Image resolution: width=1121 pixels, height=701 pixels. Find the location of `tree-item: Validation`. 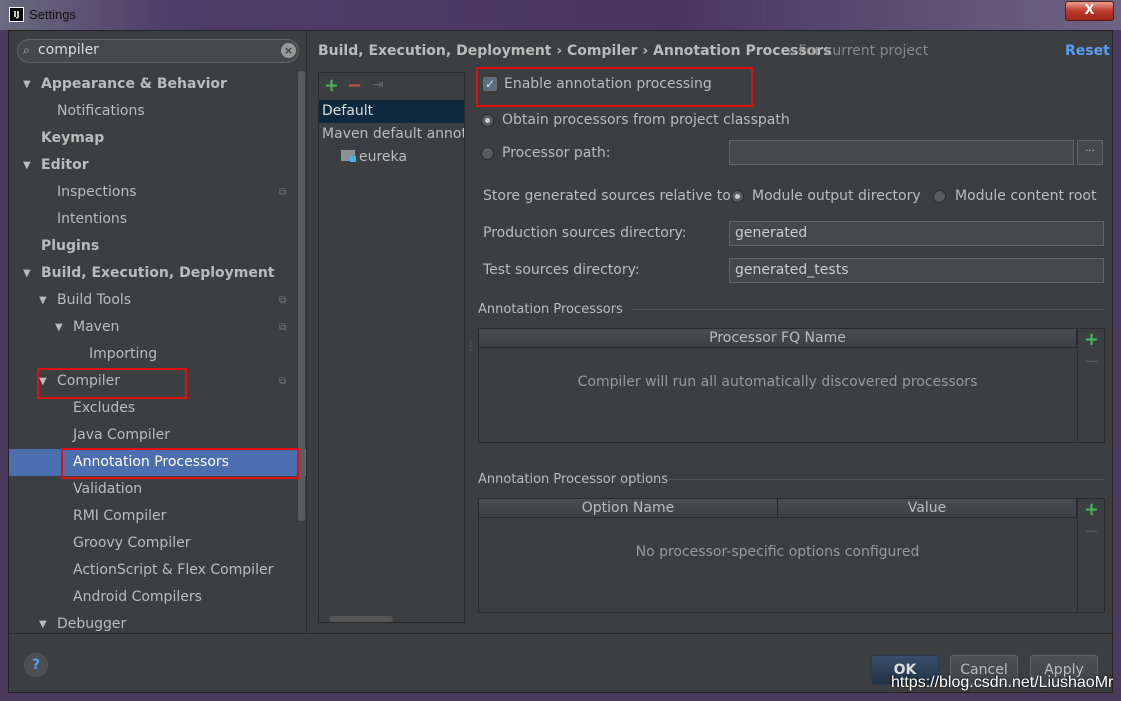

tree-item: Validation is located at coordinates (157, 489).